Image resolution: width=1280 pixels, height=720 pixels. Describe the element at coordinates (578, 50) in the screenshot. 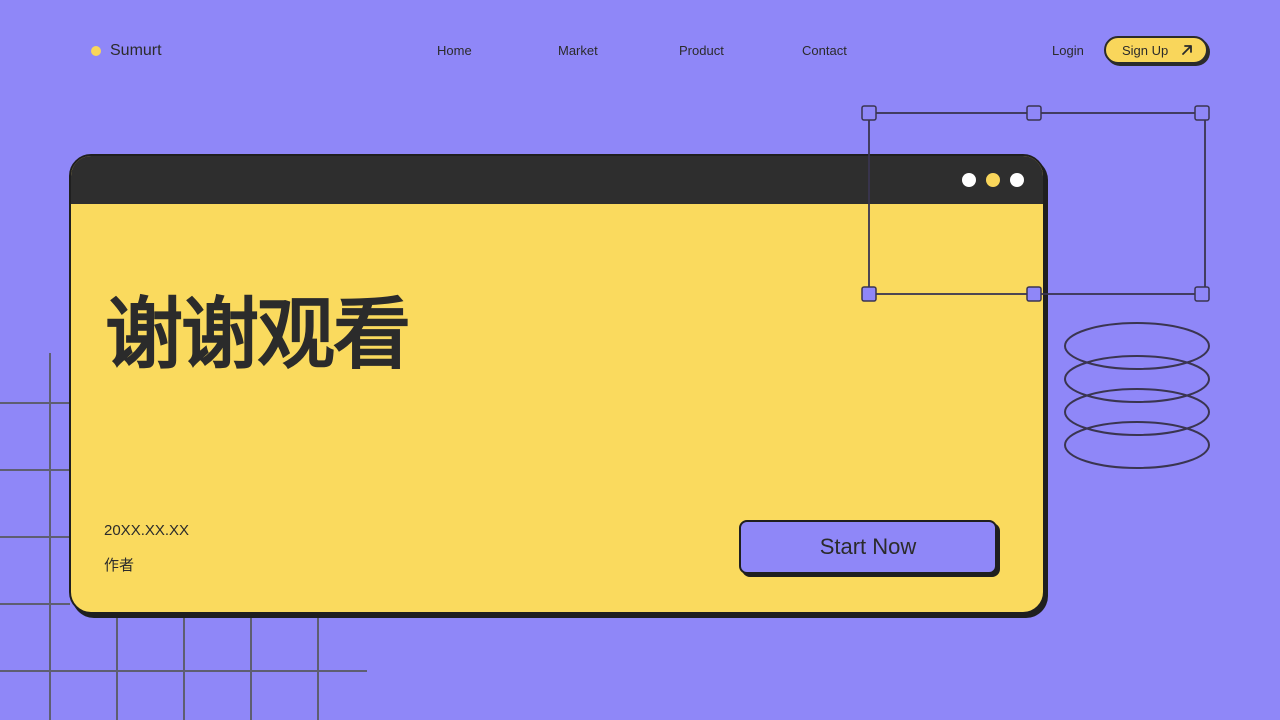

I see `nav-market: Market` at that location.